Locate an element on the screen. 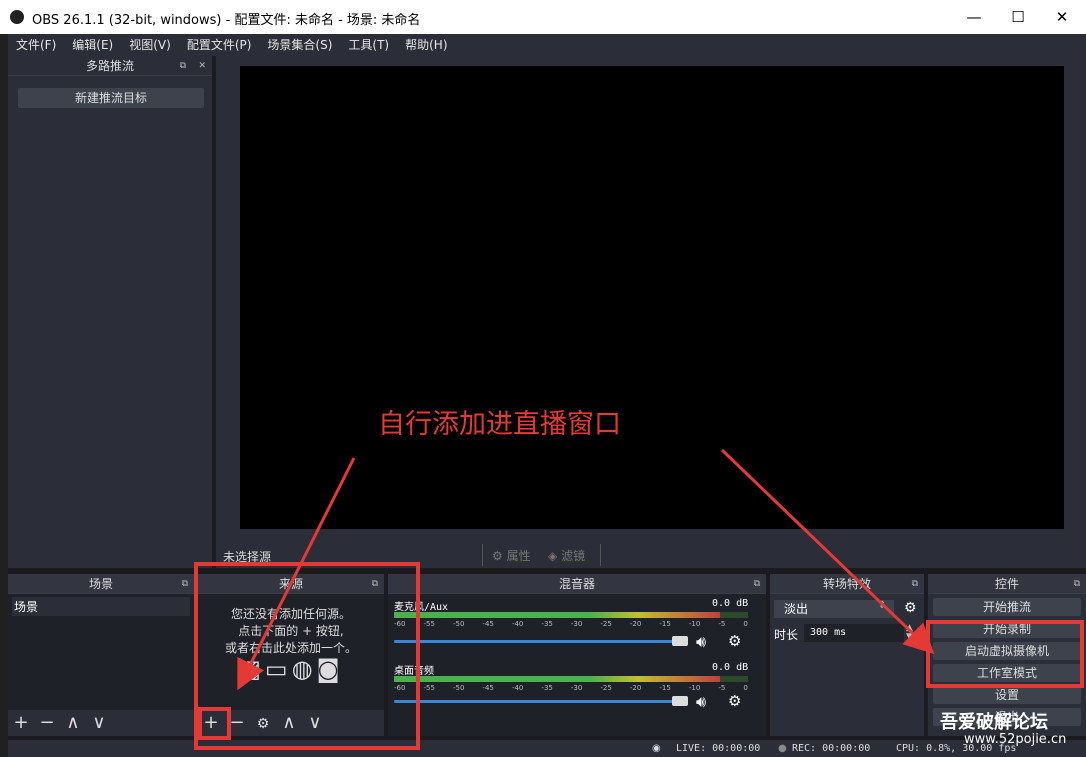 The width and height of the screenshot is (1086, 757). arrow-to-controls is located at coordinates (827, 551).